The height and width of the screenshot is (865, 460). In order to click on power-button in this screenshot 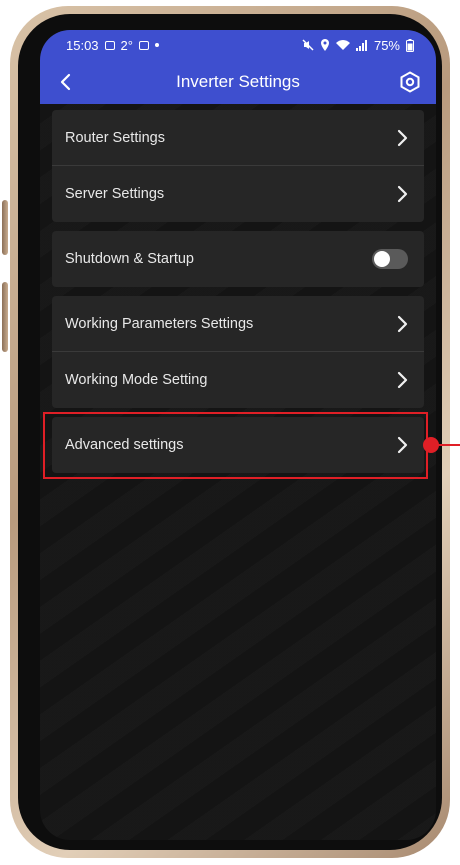, I will do `click(5, 317)`.